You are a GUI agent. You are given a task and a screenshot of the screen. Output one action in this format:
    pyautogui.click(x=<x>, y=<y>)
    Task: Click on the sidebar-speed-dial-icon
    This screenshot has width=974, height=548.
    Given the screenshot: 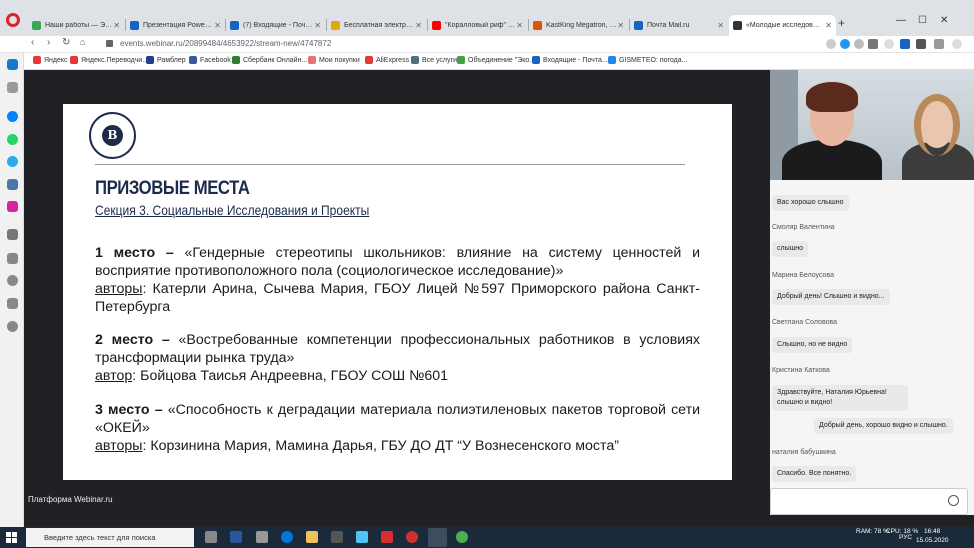 What is the action you would take?
    pyautogui.click(x=12, y=87)
    